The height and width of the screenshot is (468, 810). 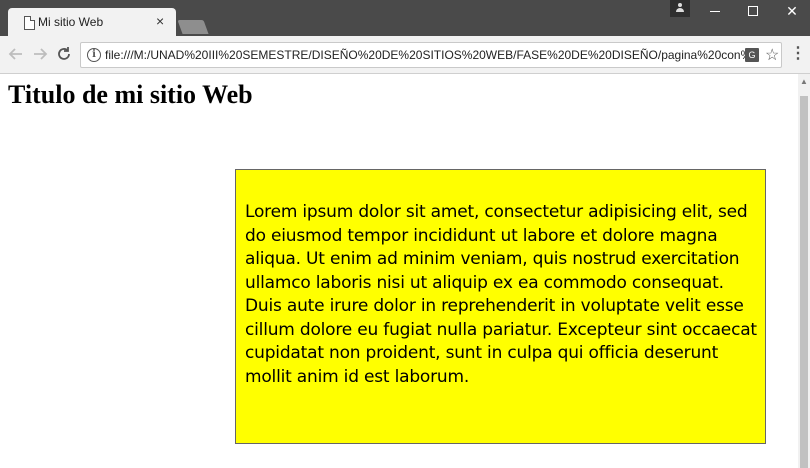 I want to click on close-window-button: ✕, so click(x=791, y=11).